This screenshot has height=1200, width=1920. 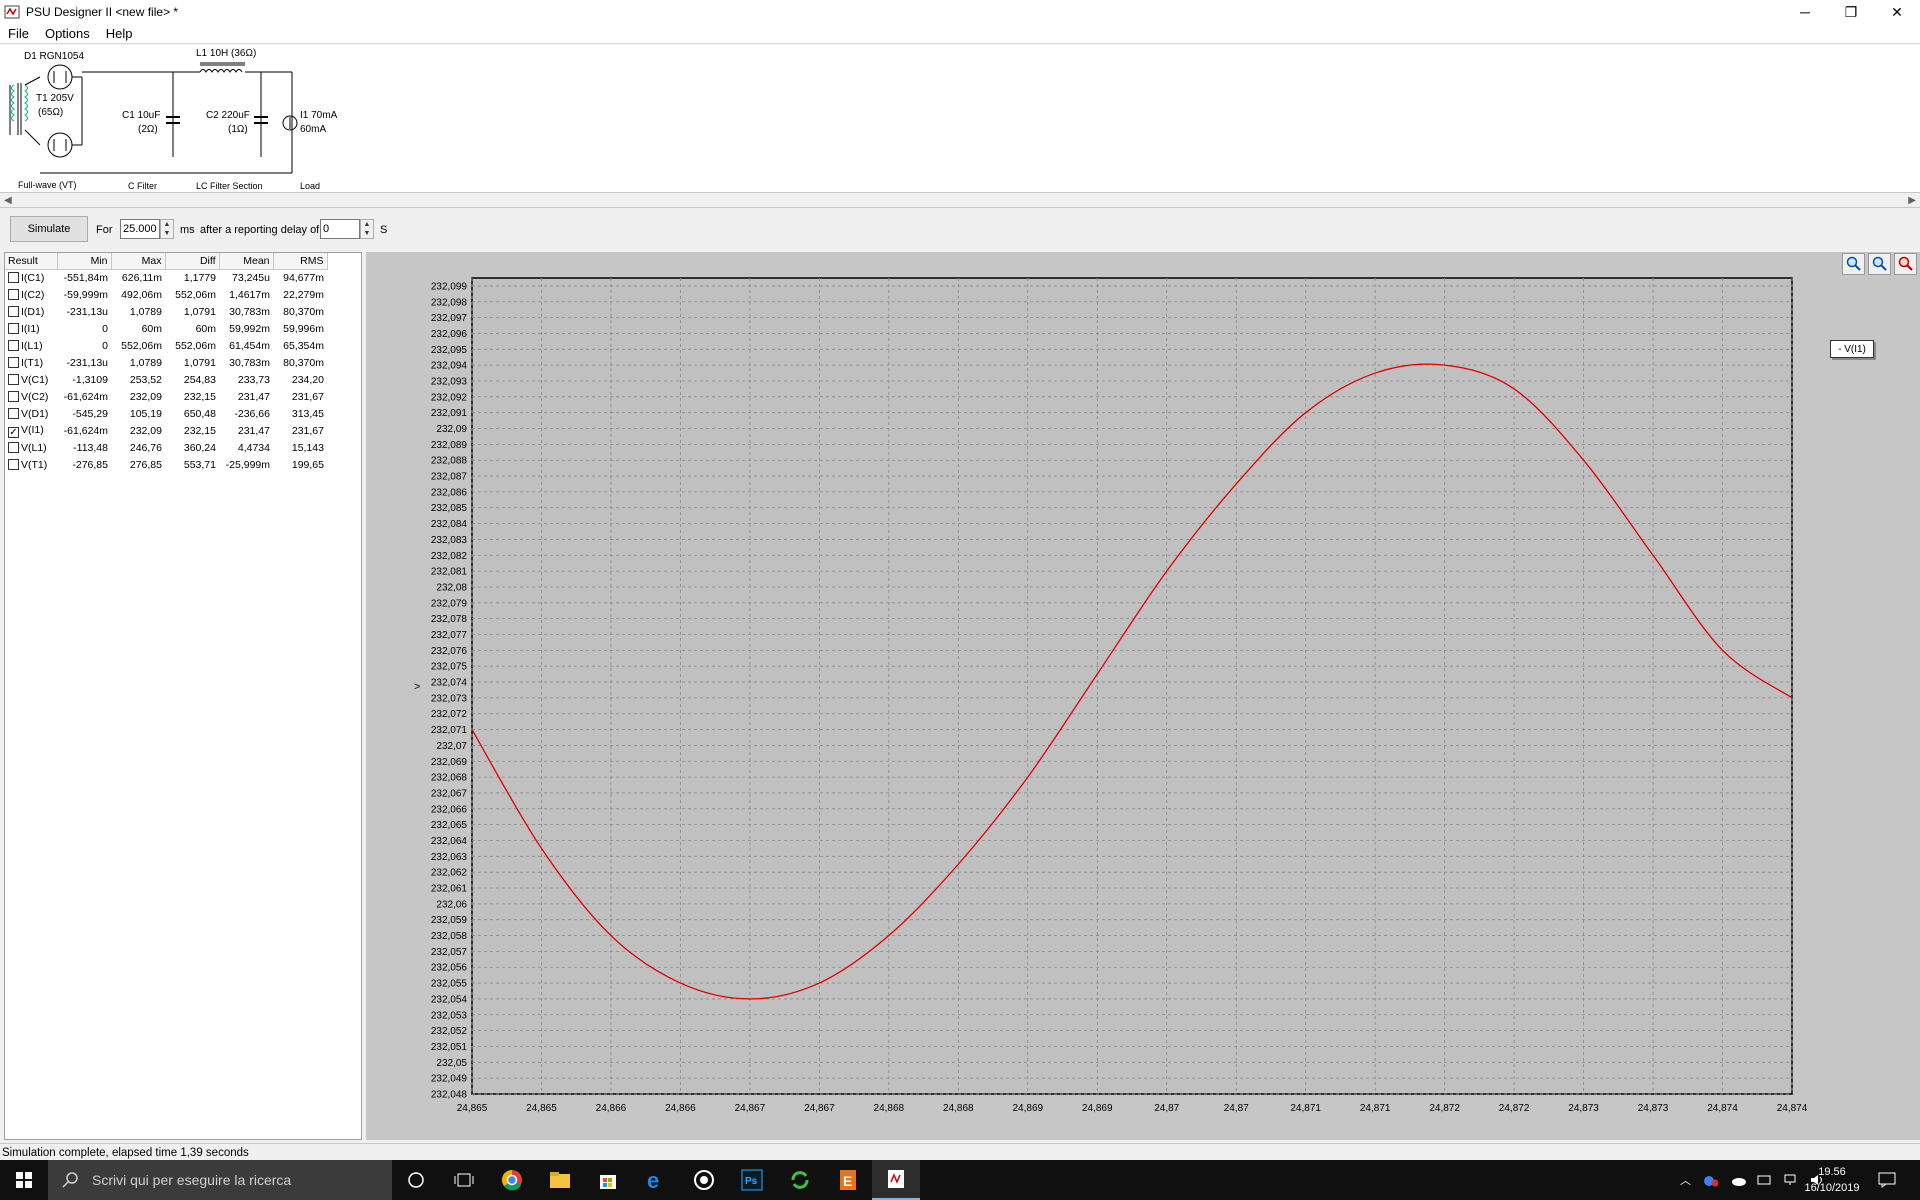 What do you see at coordinates (449, 999) in the screenshot?
I see `y-tick-label: 232,054` at bounding box center [449, 999].